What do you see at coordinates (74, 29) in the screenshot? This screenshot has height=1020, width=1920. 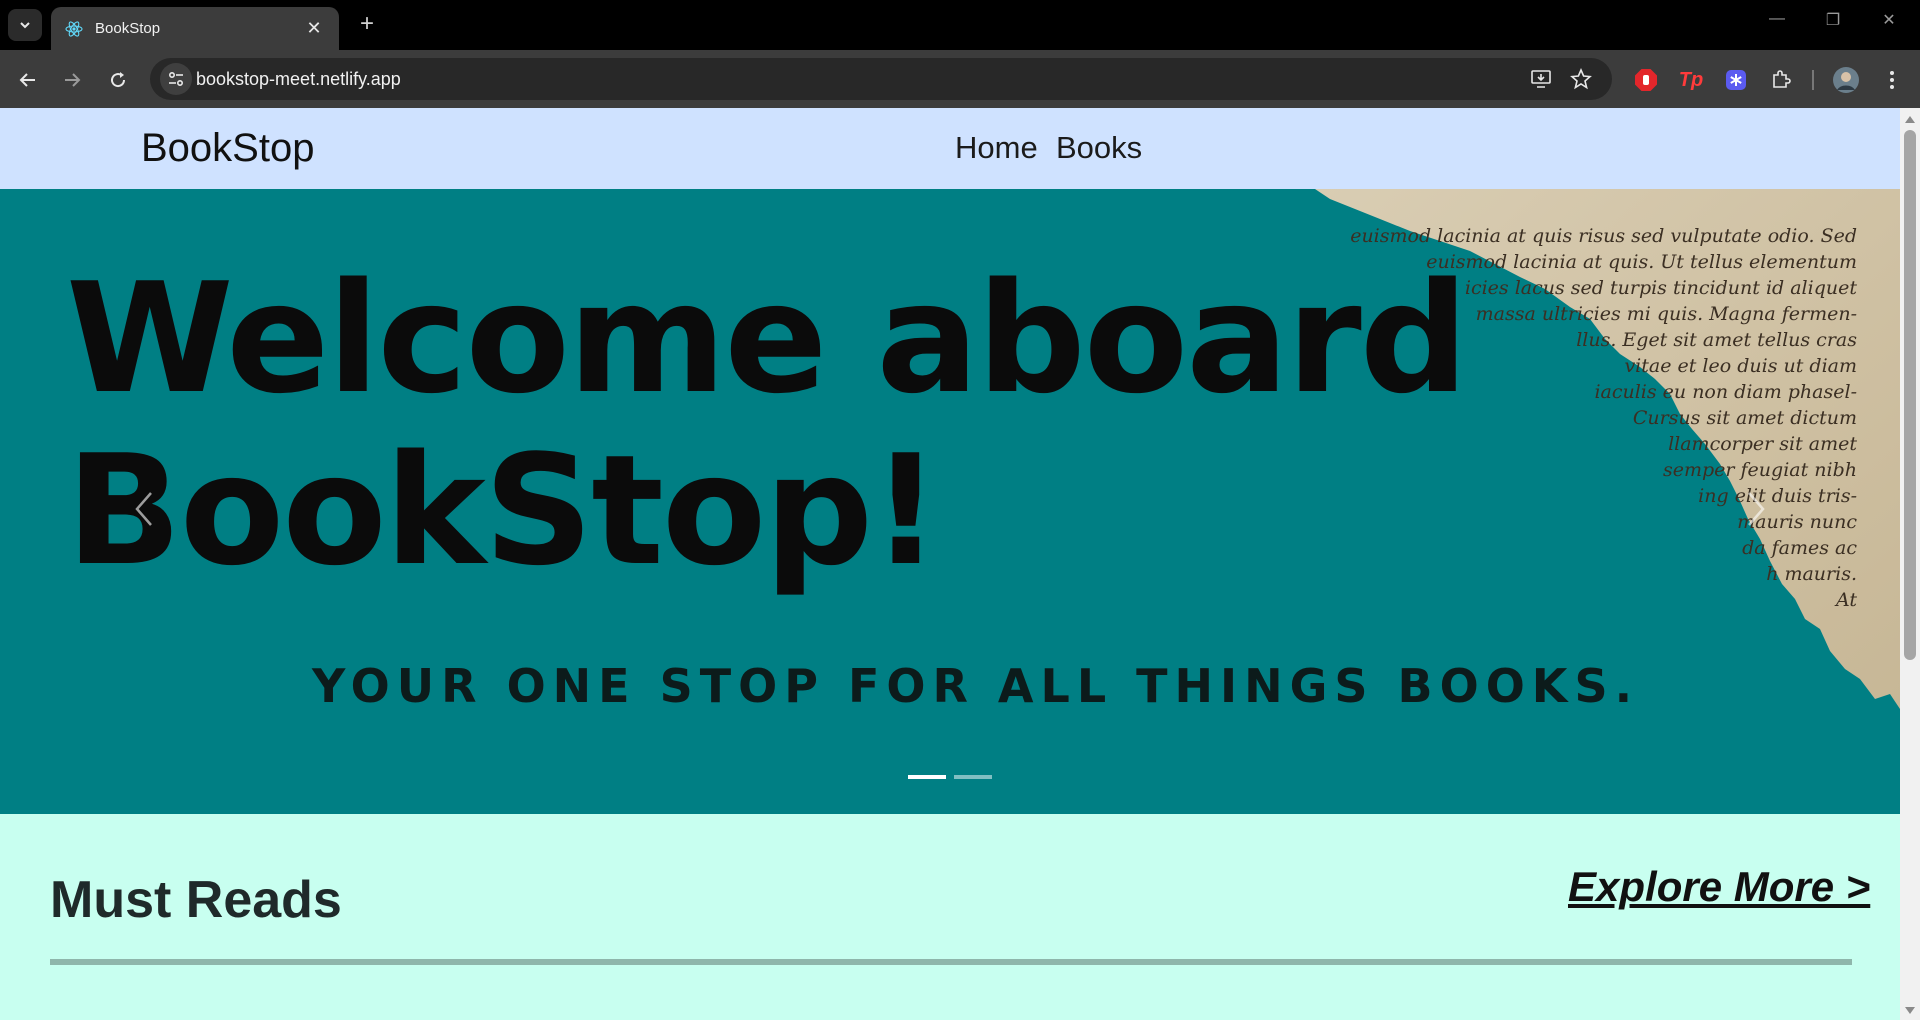 I see `react-icon` at bounding box center [74, 29].